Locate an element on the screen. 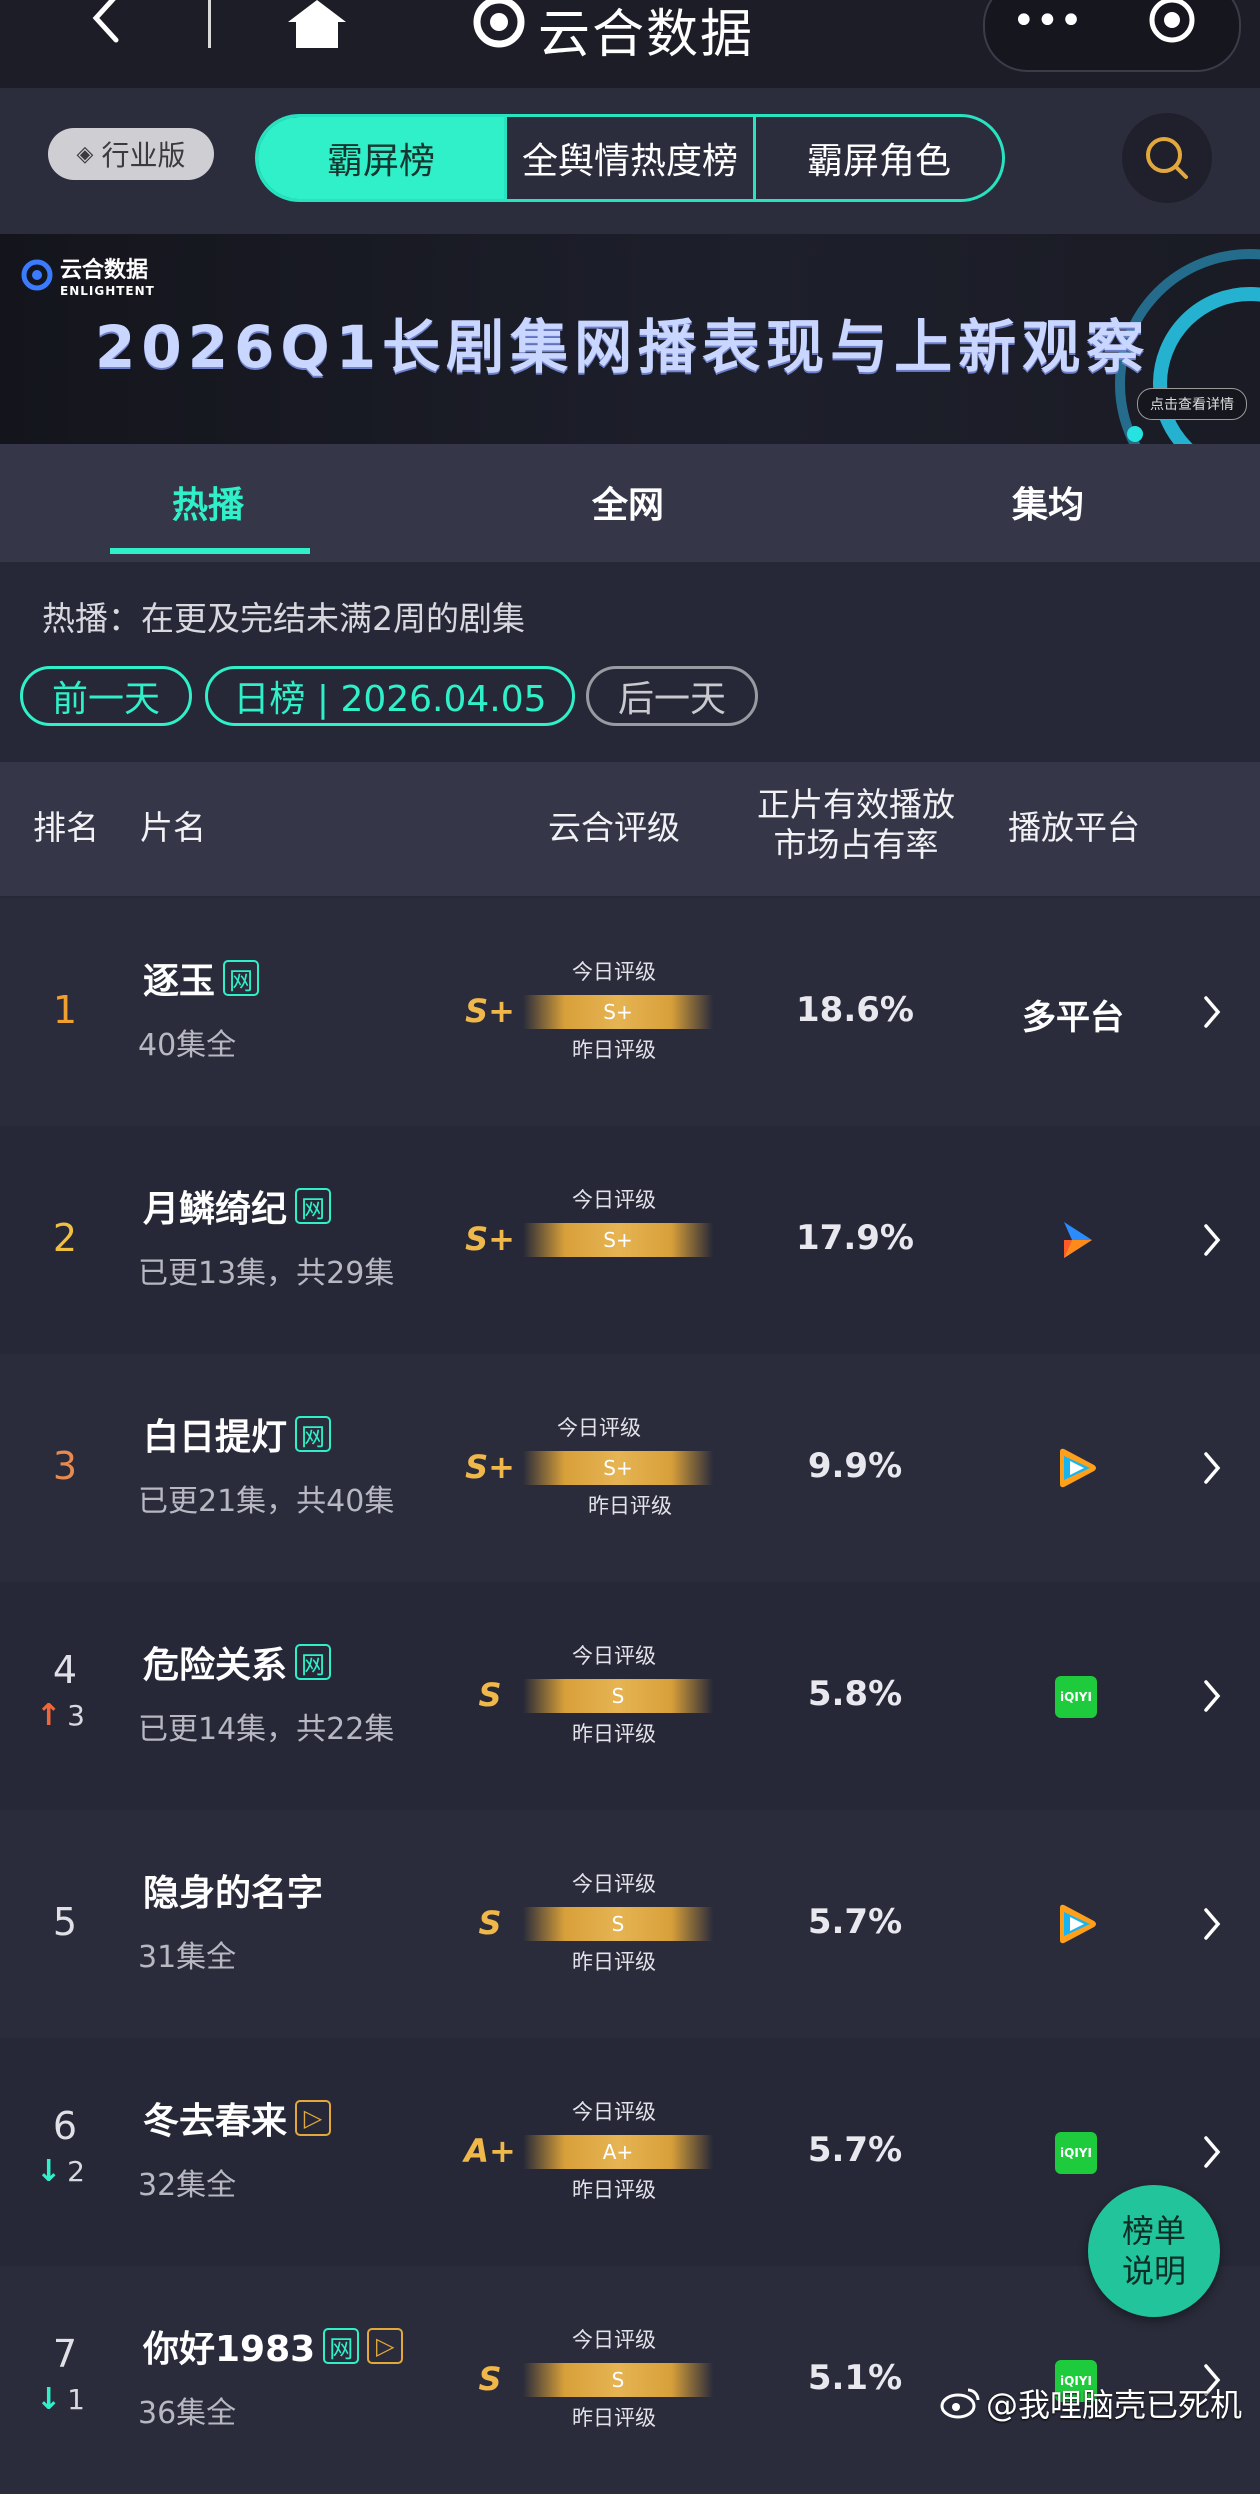 The image size is (1260, 2494). tab-dominant-role: 霸屏角色 is located at coordinates (877, 158).